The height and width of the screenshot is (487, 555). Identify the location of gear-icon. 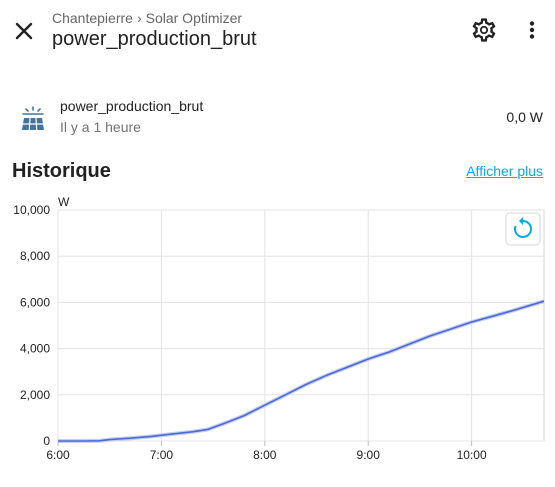
(484, 30).